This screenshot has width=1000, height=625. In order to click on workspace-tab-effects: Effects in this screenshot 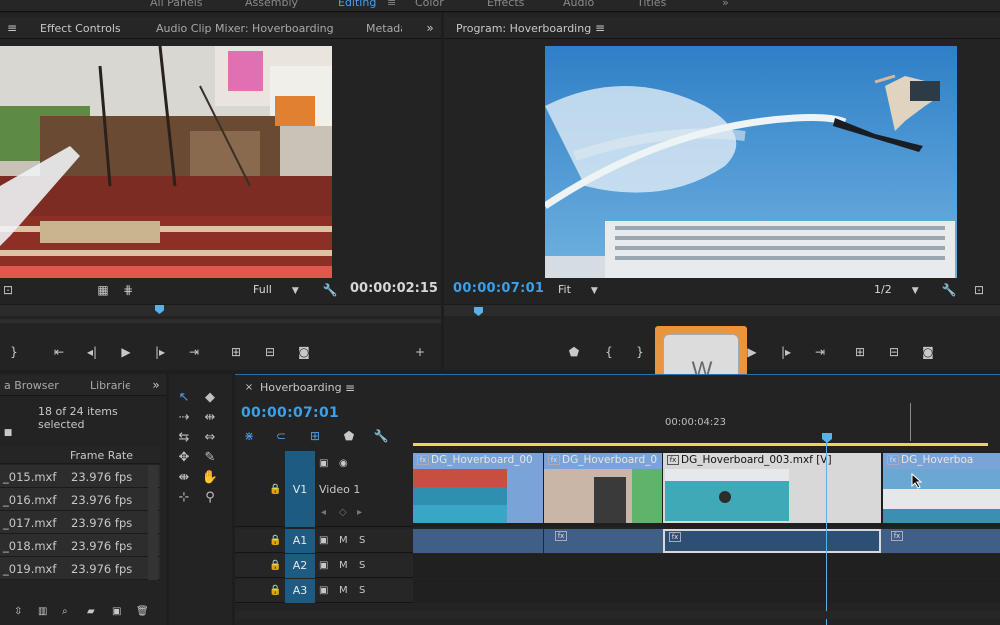, I will do `click(505, 4)`.